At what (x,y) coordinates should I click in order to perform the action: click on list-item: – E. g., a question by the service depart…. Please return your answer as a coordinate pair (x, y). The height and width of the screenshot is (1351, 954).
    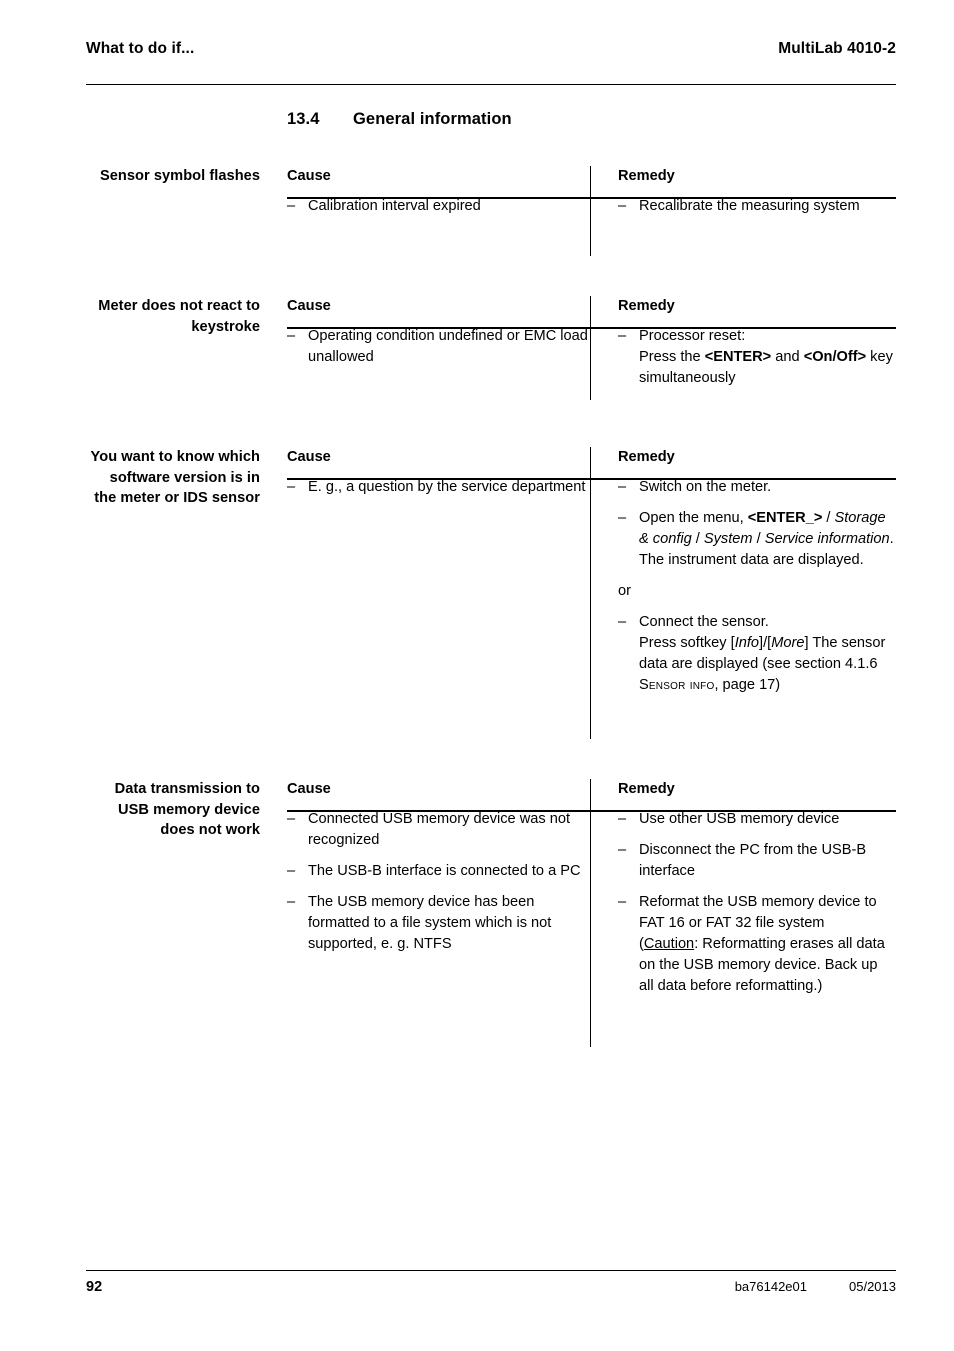
    Looking at the image, I should click on (440, 487).